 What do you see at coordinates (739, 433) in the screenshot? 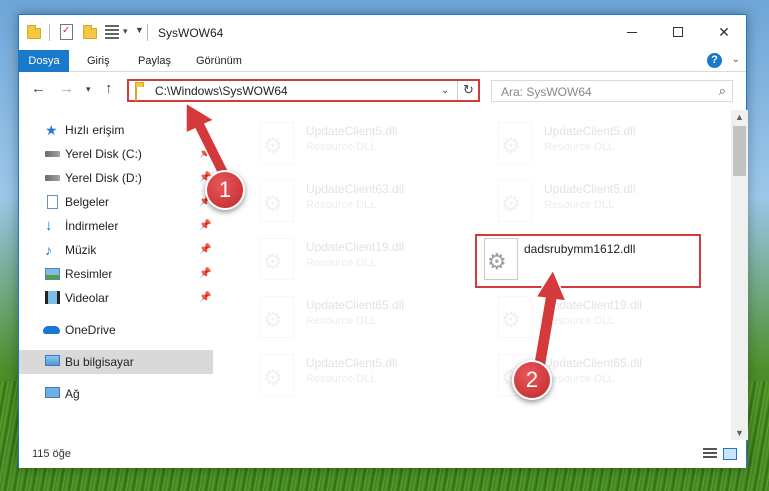
I see `scroll-down-icon: ▼` at bounding box center [739, 433].